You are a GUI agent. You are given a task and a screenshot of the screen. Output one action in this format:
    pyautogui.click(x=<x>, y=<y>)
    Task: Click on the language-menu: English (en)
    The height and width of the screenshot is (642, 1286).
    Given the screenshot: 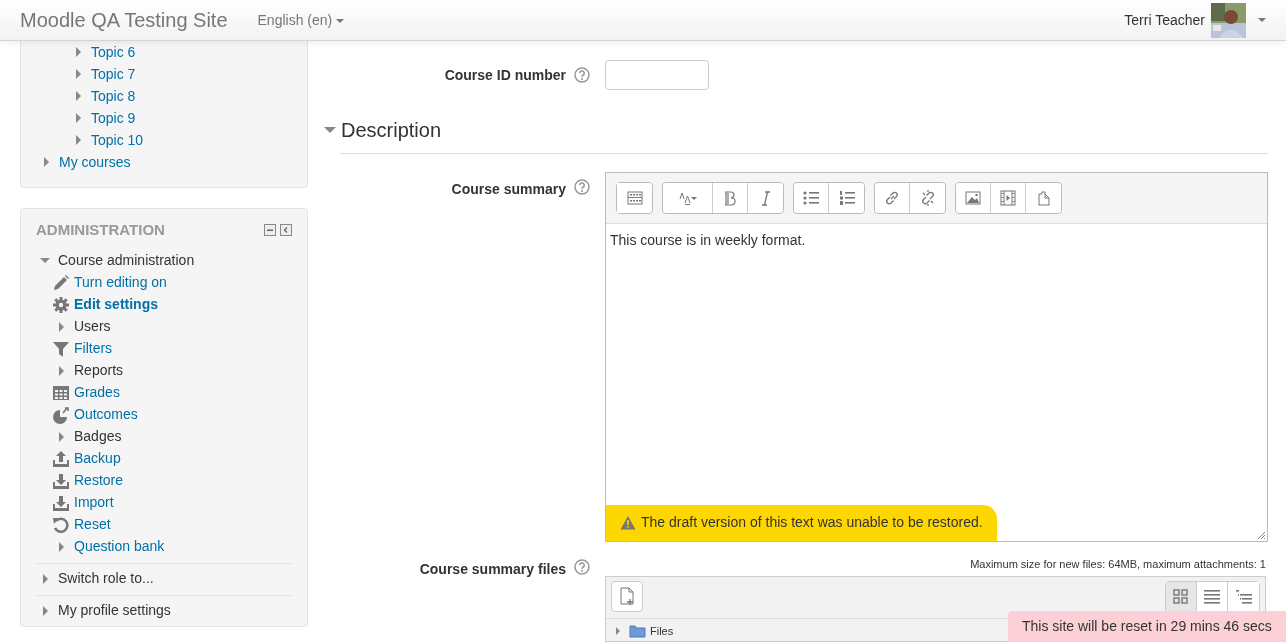 What is the action you would take?
    pyautogui.click(x=301, y=20)
    